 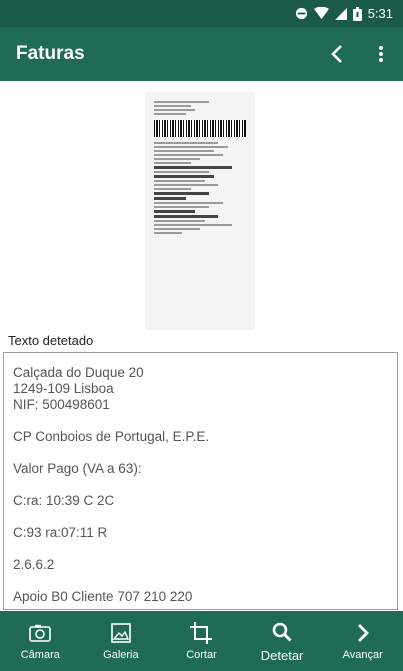 What do you see at coordinates (362, 655) in the screenshot?
I see `next-label: Avançar` at bounding box center [362, 655].